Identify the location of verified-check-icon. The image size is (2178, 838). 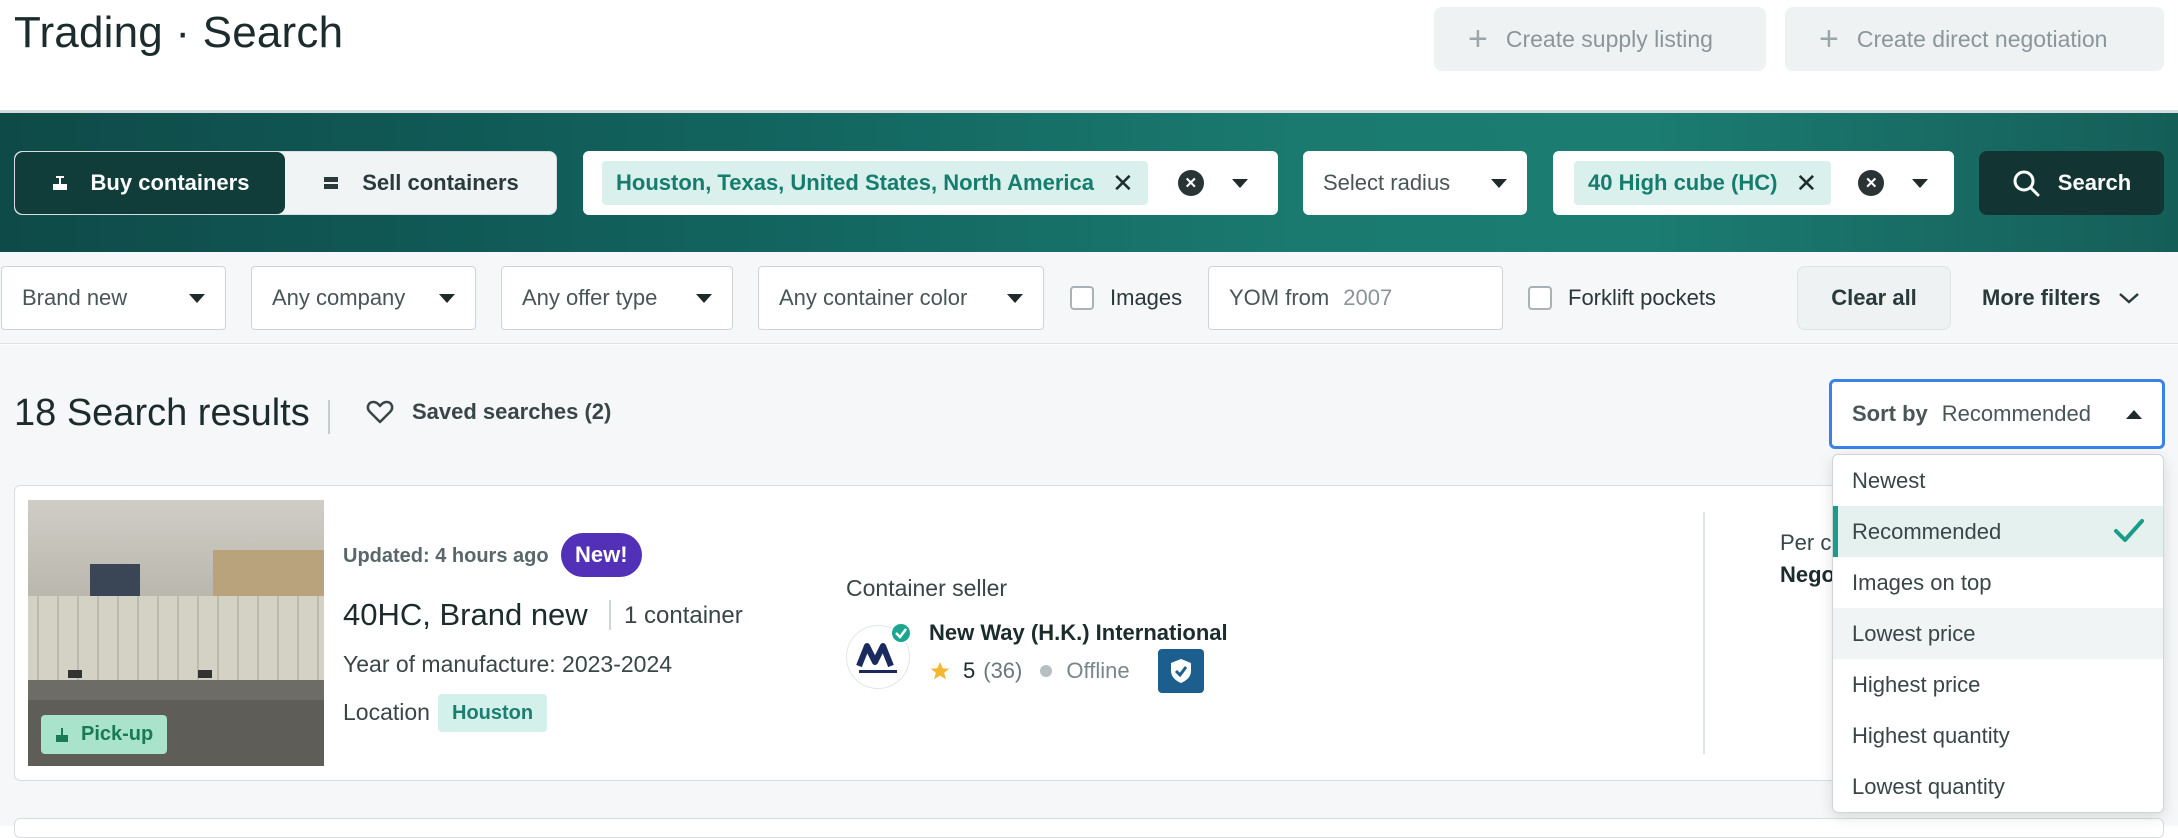
(901, 633).